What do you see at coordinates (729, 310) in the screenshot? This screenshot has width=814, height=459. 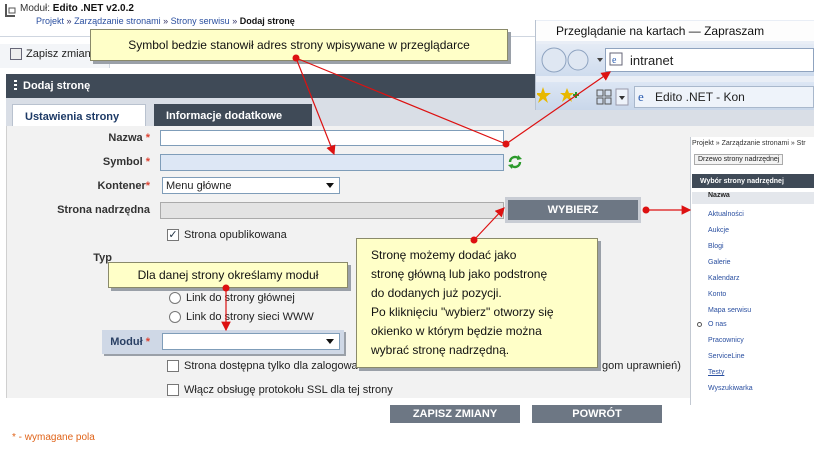 I see `popup-item: Mapa serwisu` at bounding box center [729, 310].